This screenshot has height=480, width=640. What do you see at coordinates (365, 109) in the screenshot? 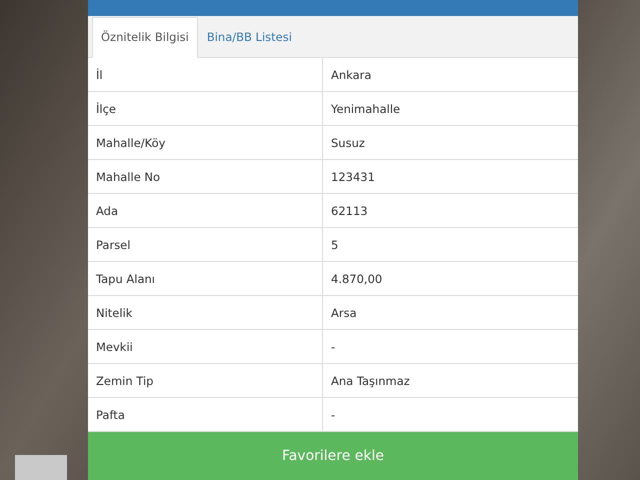
I see `attribute-value: Yenimahalle` at bounding box center [365, 109].